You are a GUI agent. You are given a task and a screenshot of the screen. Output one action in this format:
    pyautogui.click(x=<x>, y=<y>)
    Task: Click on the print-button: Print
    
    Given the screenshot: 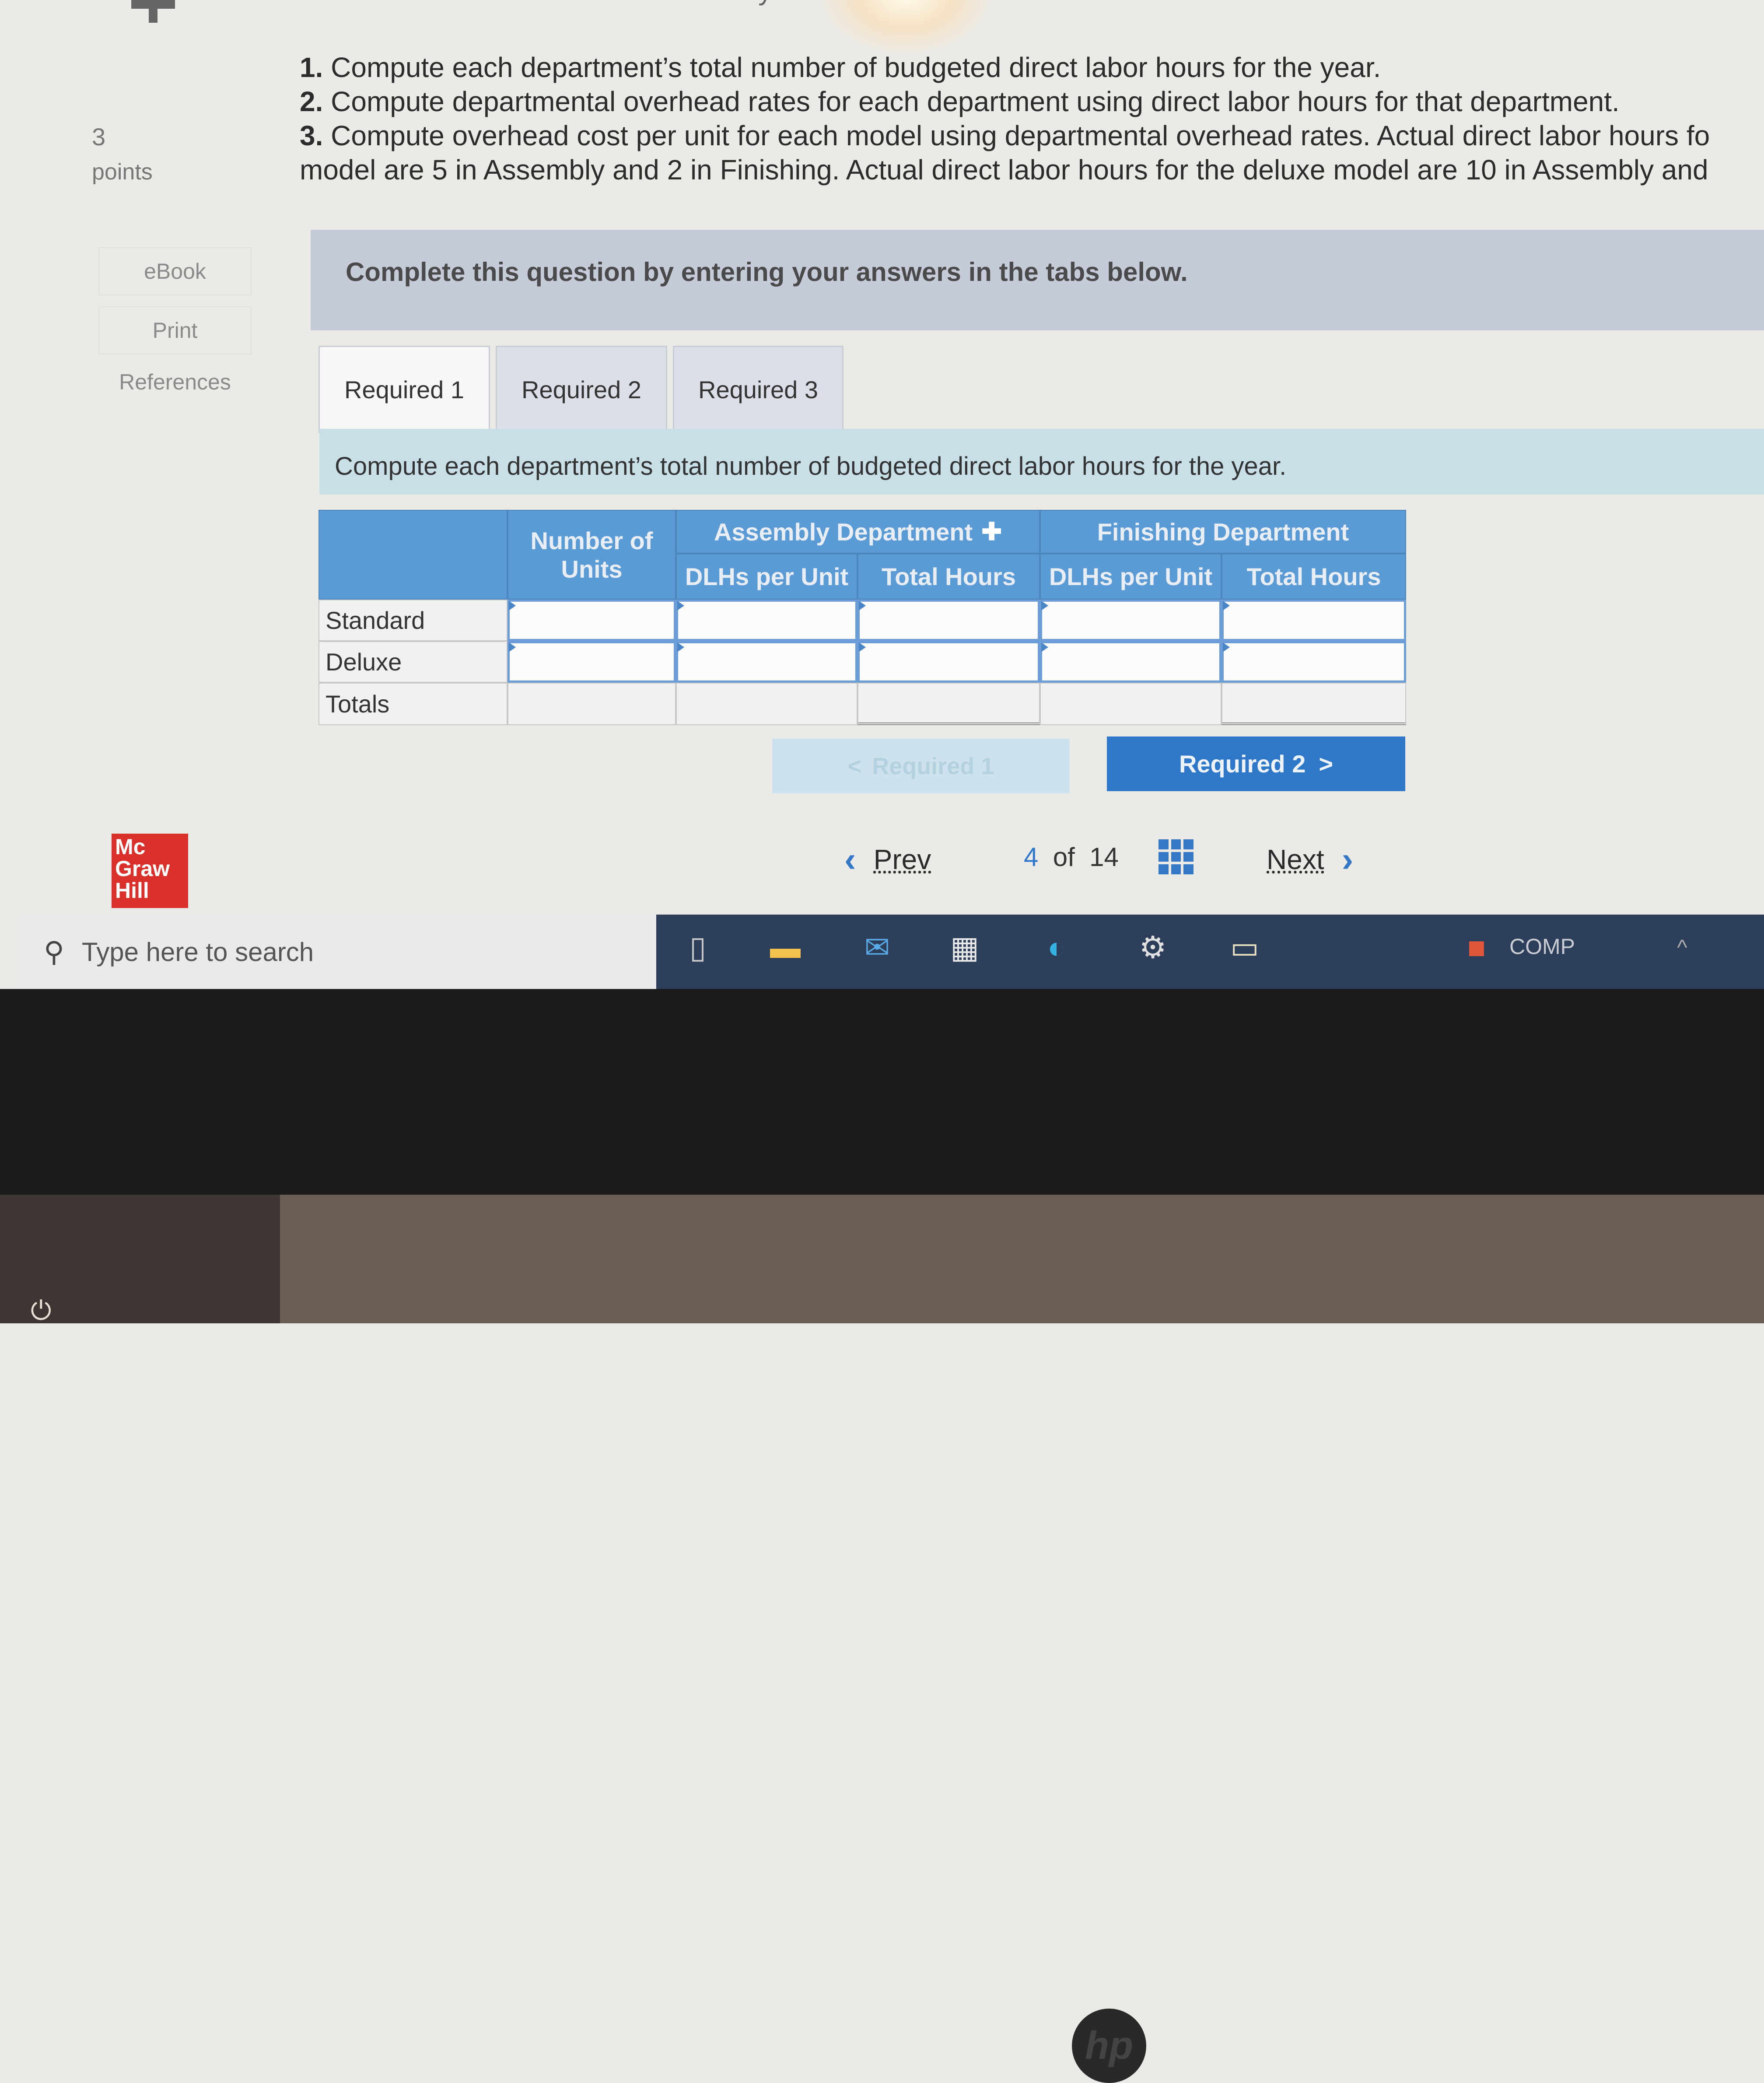 What is the action you would take?
    pyautogui.click(x=175, y=330)
    